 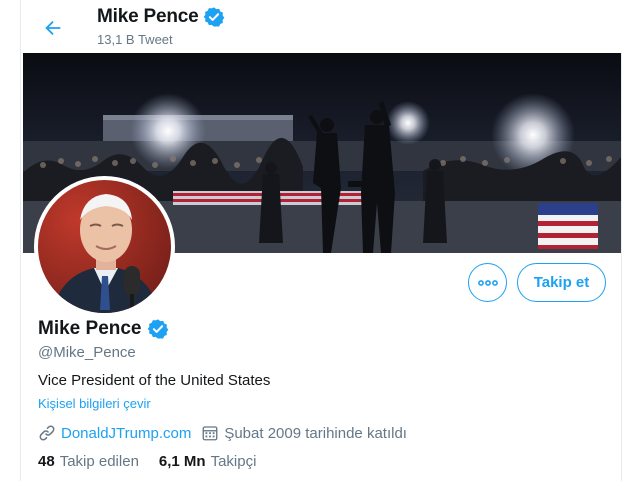 I want to click on more-options-button, so click(x=487, y=282).